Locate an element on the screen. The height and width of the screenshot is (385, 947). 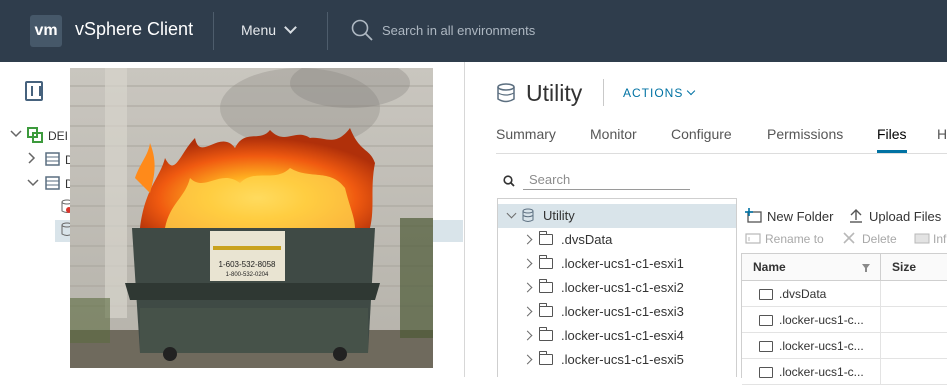
file-search-input is located at coordinates (606, 180).